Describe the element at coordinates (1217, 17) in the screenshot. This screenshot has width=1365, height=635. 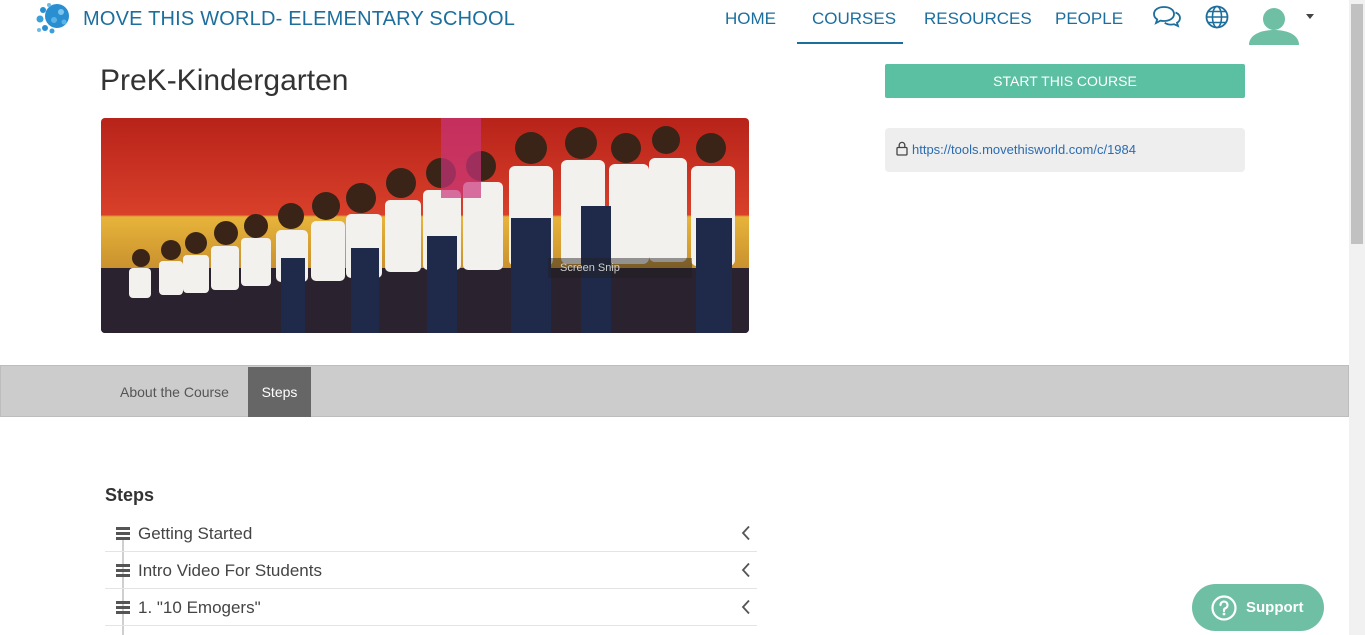
I see `globe-icon` at that location.